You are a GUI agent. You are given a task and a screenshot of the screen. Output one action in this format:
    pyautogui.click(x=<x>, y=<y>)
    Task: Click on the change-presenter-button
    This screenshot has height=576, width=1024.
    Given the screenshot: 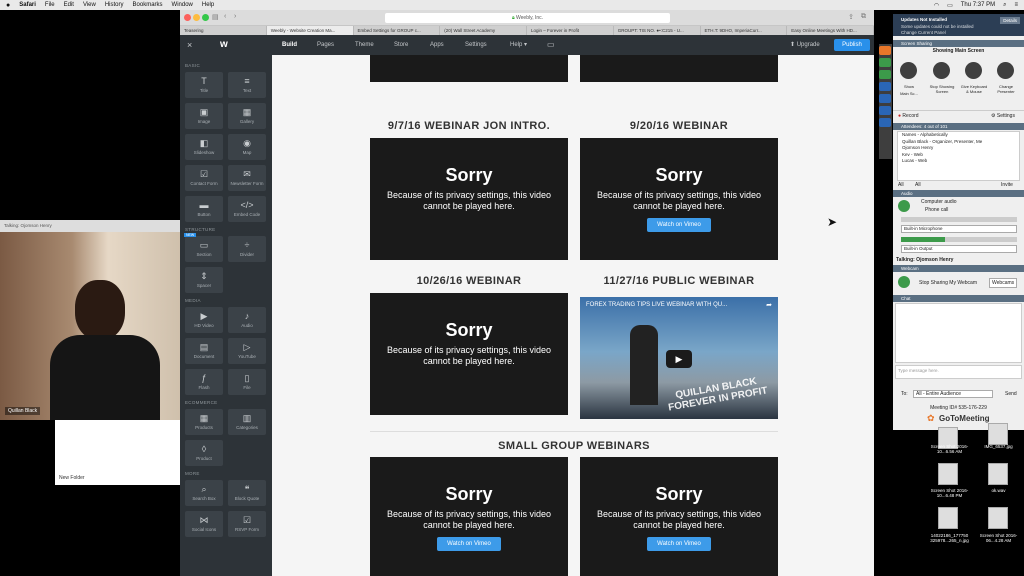 What is the action you would take?
    pyautogui.click(x=1005, y=70)
    